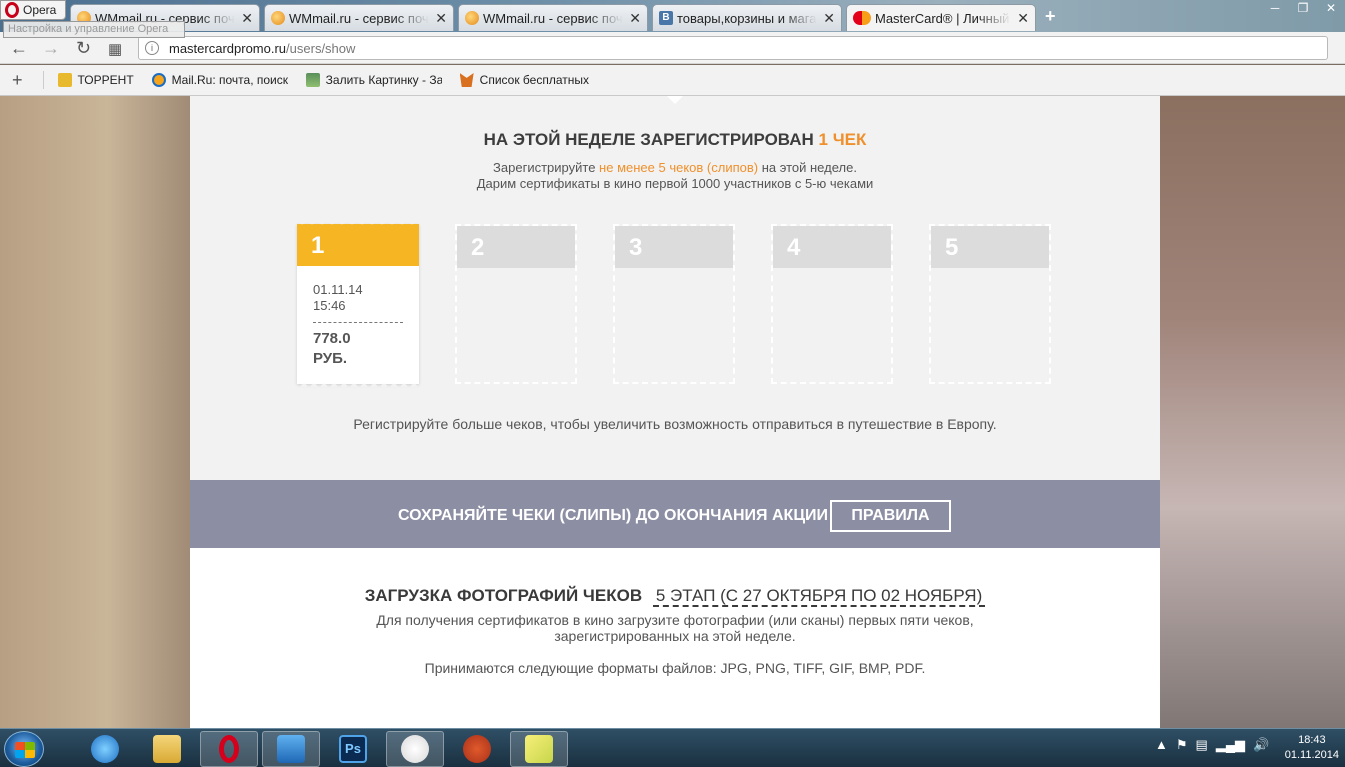  I want to click on system-tray: ▲ ⚑ ▤ ▂▄▆ 🔊, so click(1212, 745).